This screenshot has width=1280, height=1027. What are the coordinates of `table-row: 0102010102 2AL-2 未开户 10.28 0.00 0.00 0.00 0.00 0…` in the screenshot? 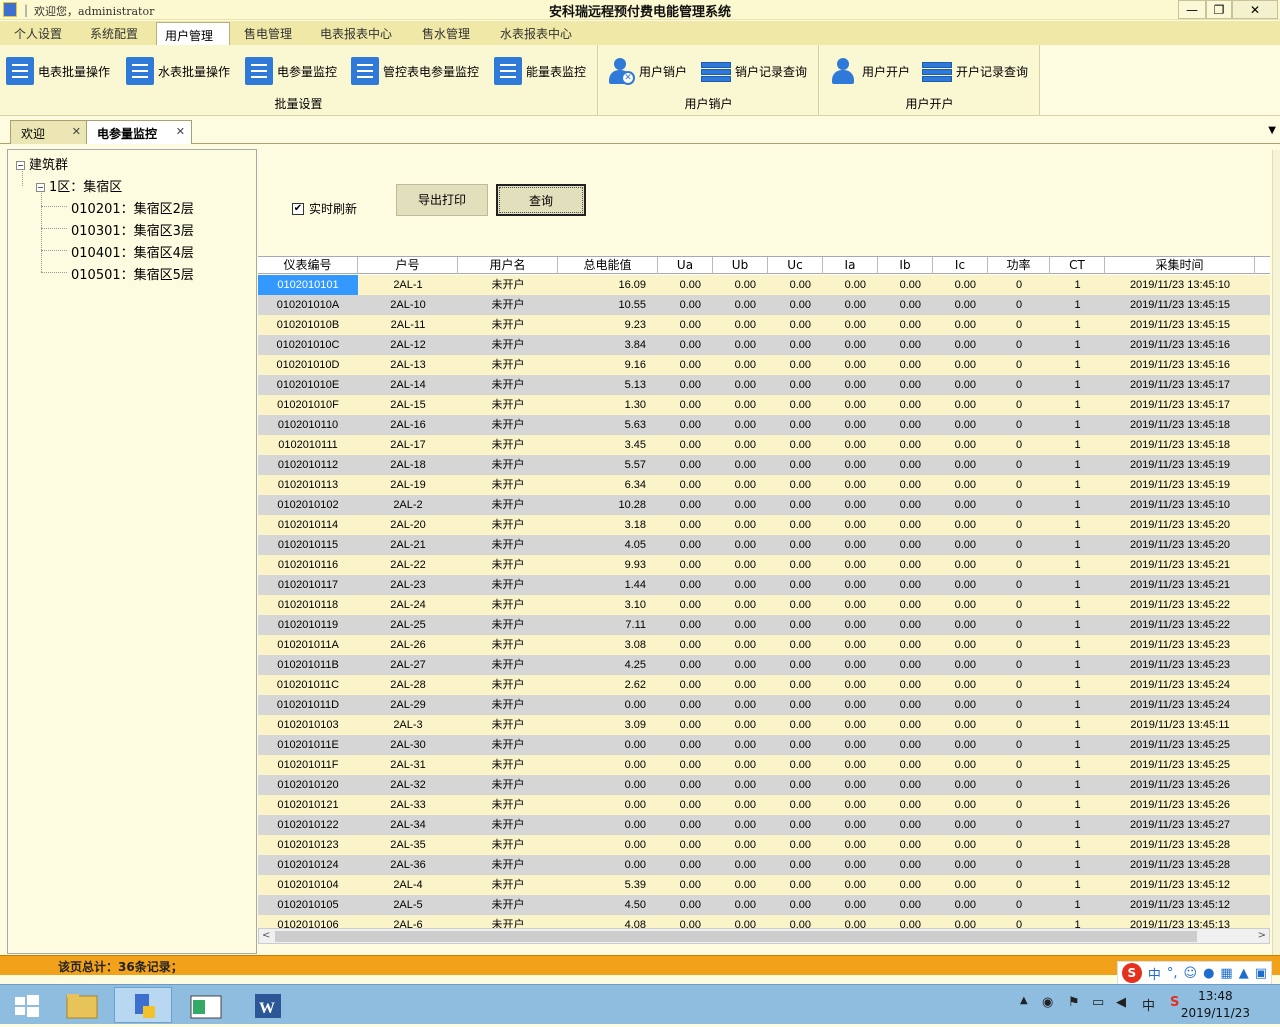 It's located at (764, 505).